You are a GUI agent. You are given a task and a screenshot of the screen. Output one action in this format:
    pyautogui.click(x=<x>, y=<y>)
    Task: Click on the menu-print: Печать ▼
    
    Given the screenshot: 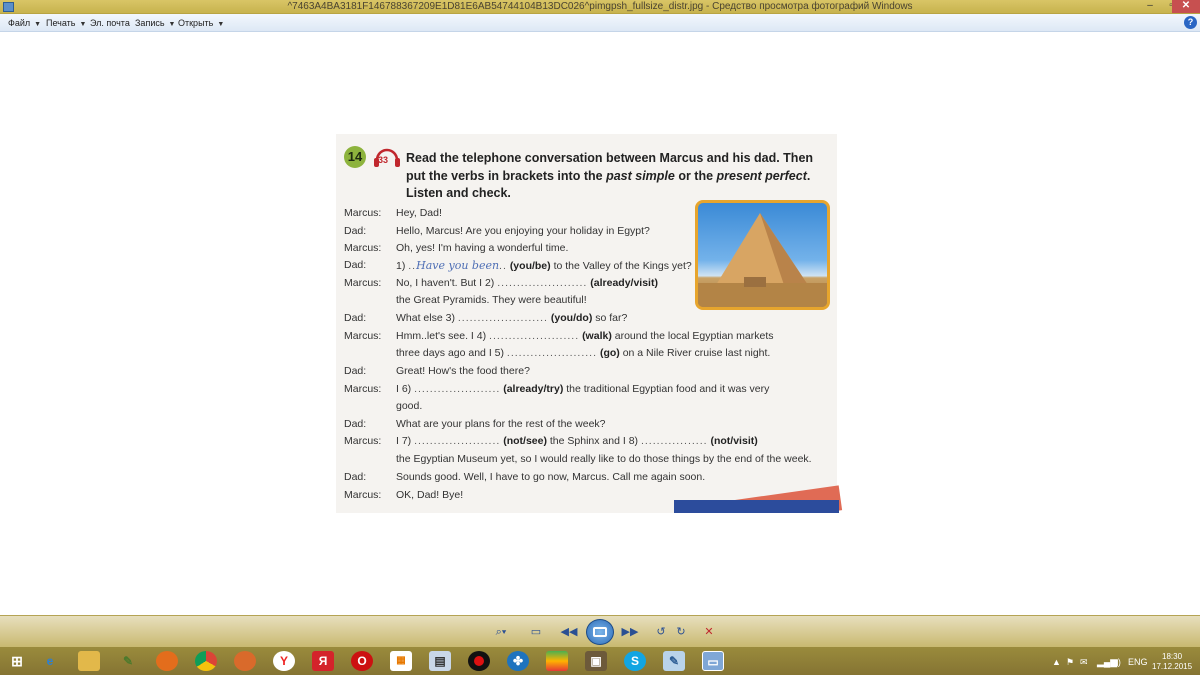 What is the action you would take?
    pyautogui.click(x=66, y=23)
    